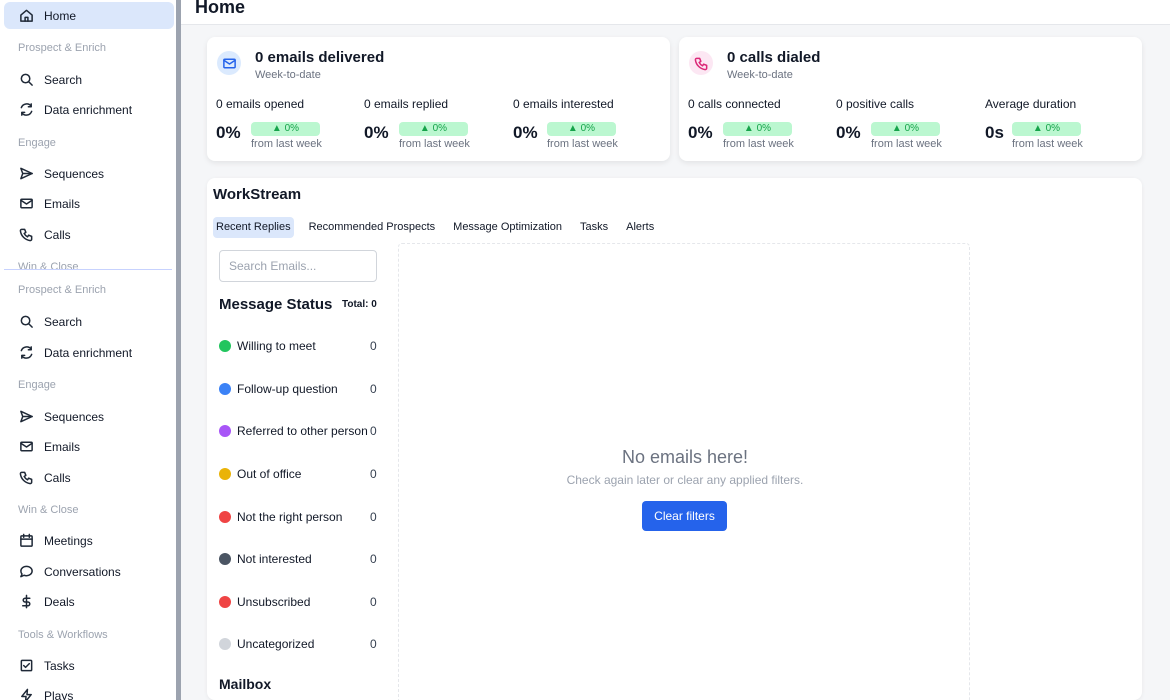  Describe the element at coordinates (359, 304) in the screenshot. I see `message-status-total: Total: 0` at that location.